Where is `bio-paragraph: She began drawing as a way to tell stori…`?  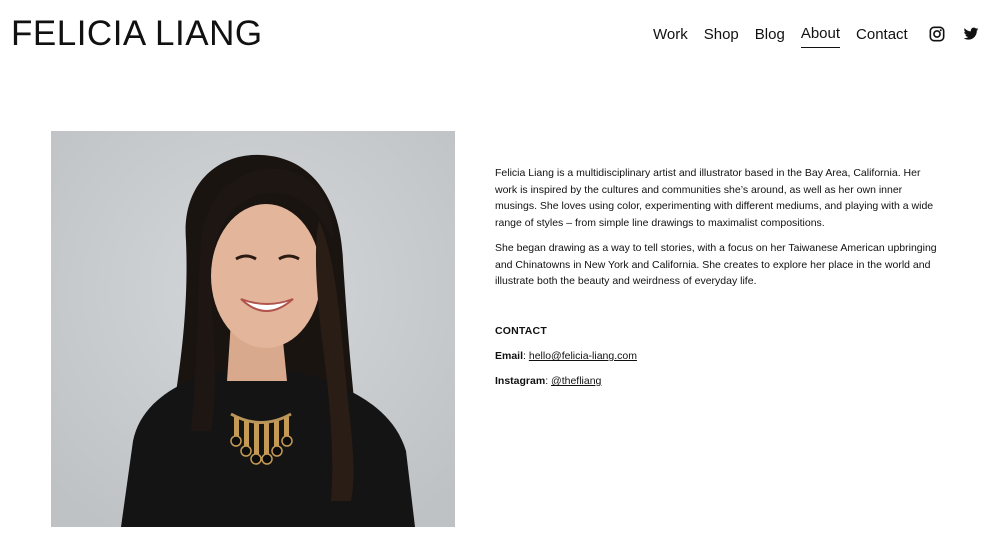 bio-paragraph: She began drawing as a way to tell stori… is located at coordinates (716, 264).